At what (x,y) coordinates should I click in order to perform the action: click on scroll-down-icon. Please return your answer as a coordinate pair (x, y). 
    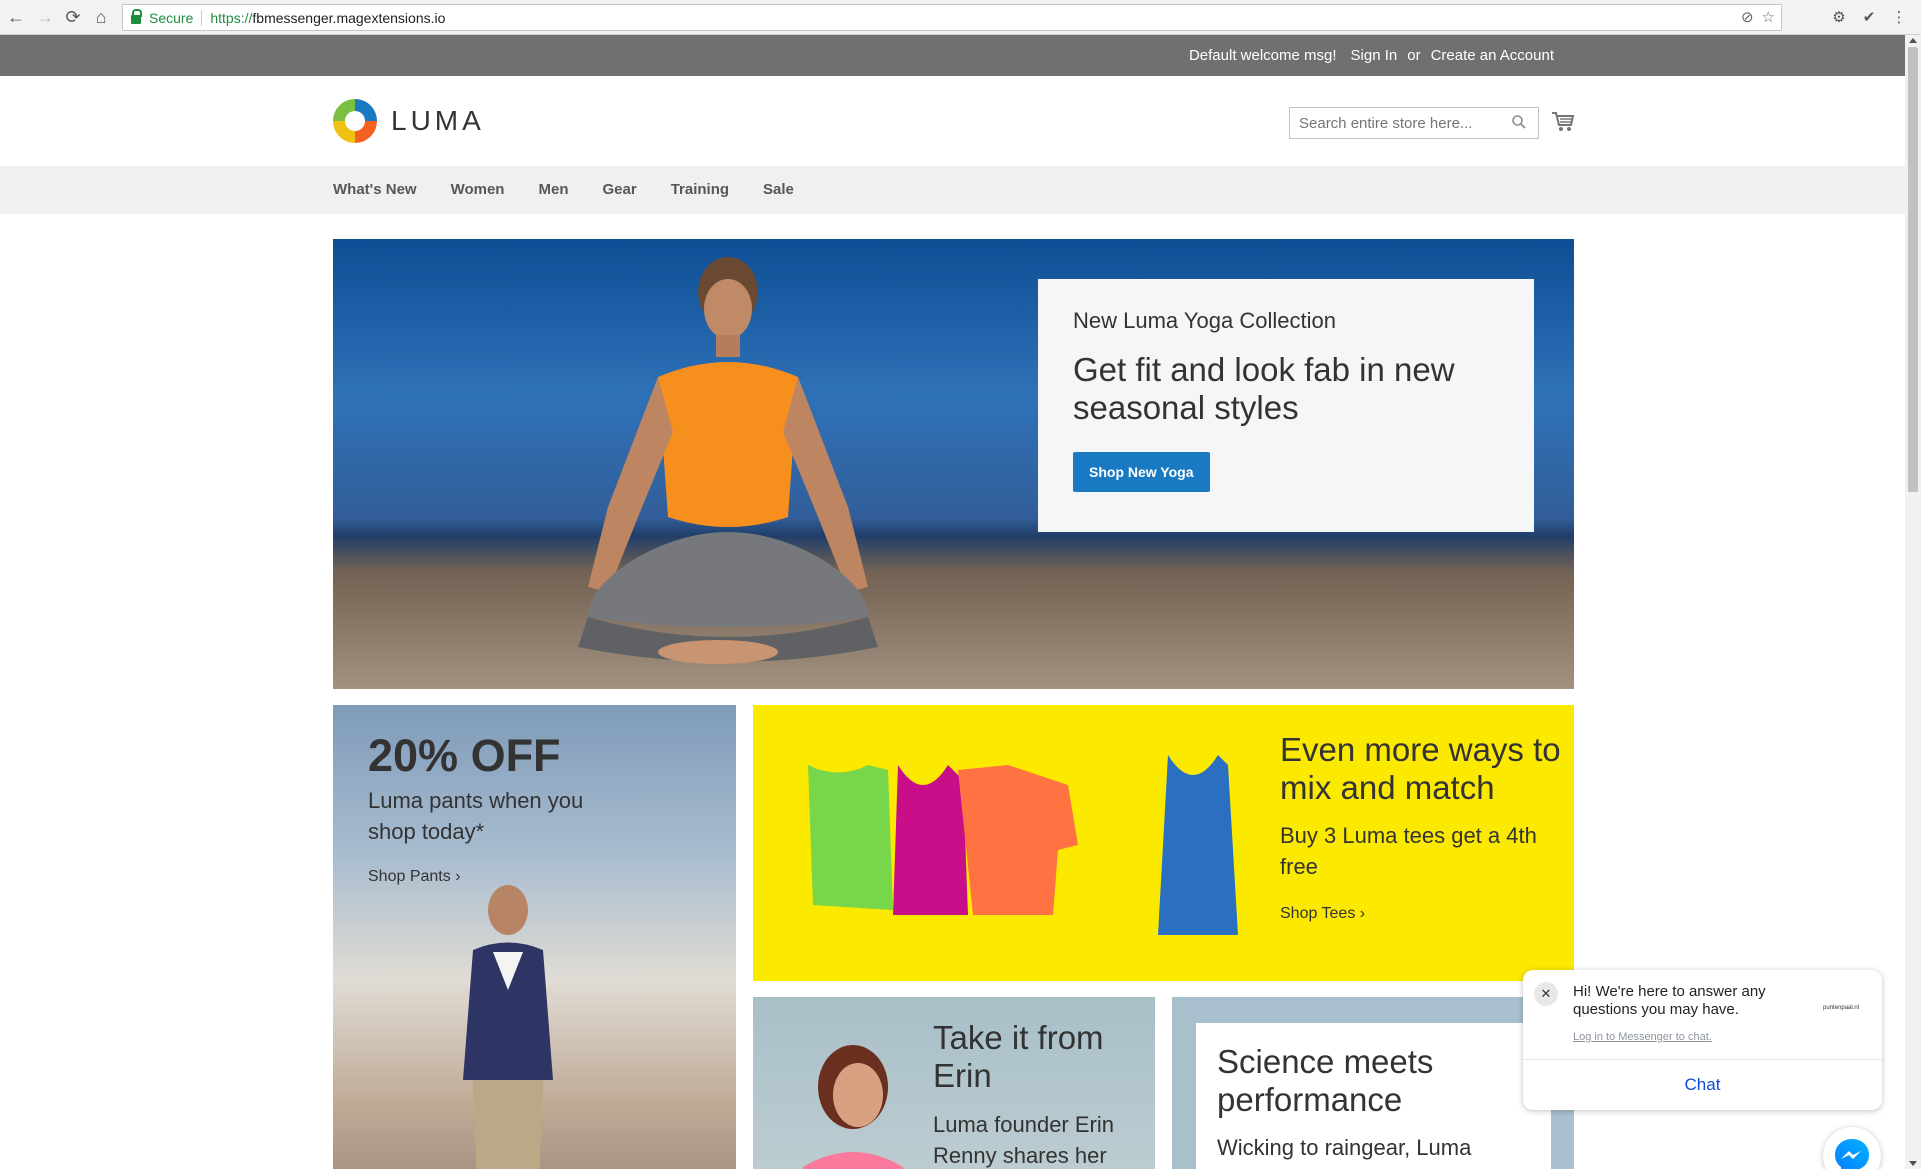
    Looking at the image, I should click on (1913, 1163).